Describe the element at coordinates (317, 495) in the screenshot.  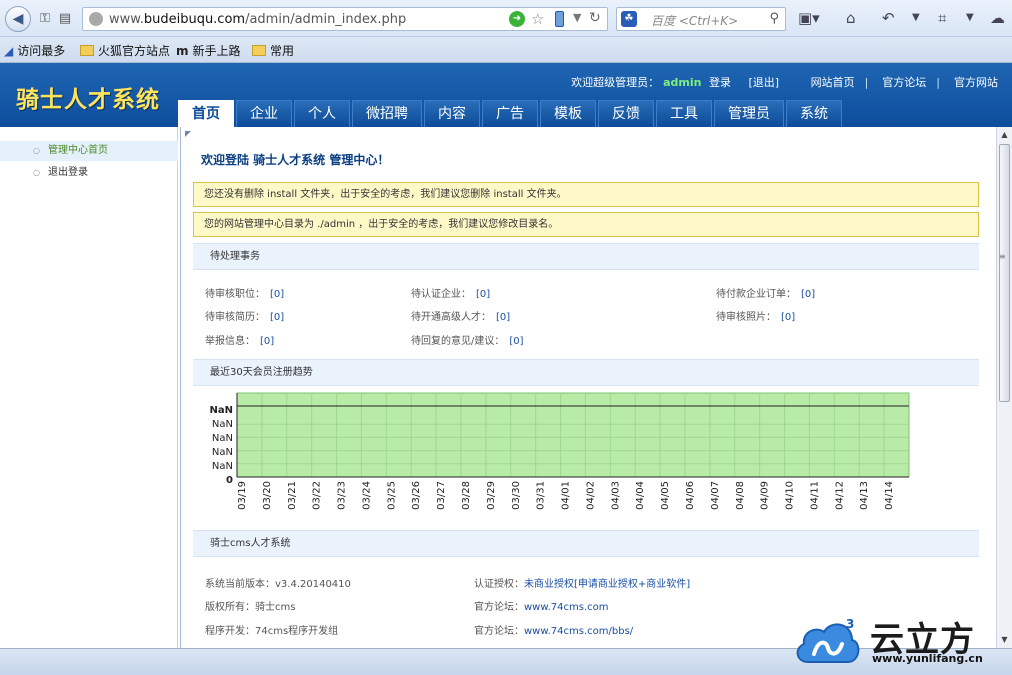
I see `chart-x-tick-label: 03/22` at that location.